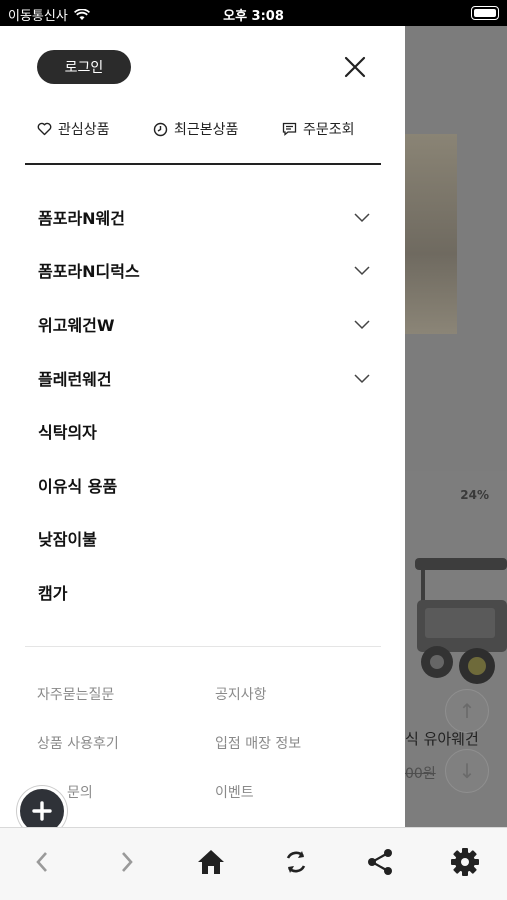  Describe the element at coordinates (89, 272) in the screenshot. I see `menu-item-label: 폼포라N디럭스` at that location.